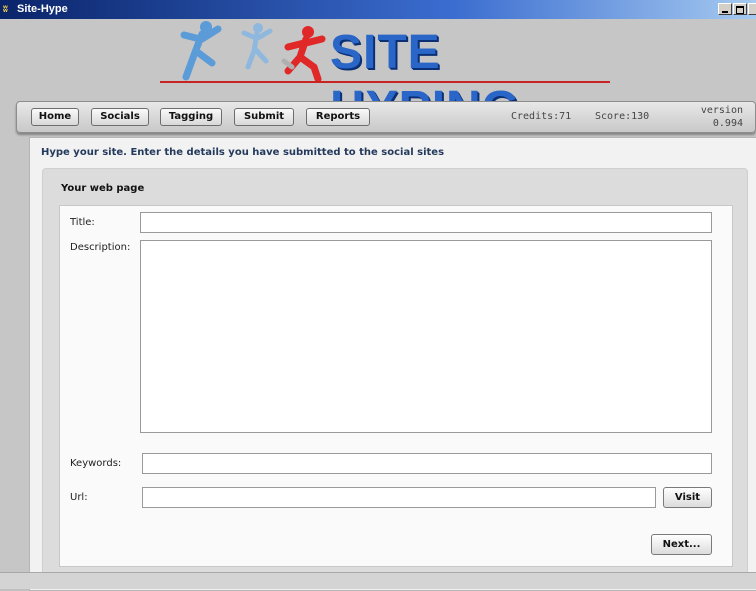 The image size is (756, 591). I want to click on app-logo-icon: ʬ, so click(5, 9).